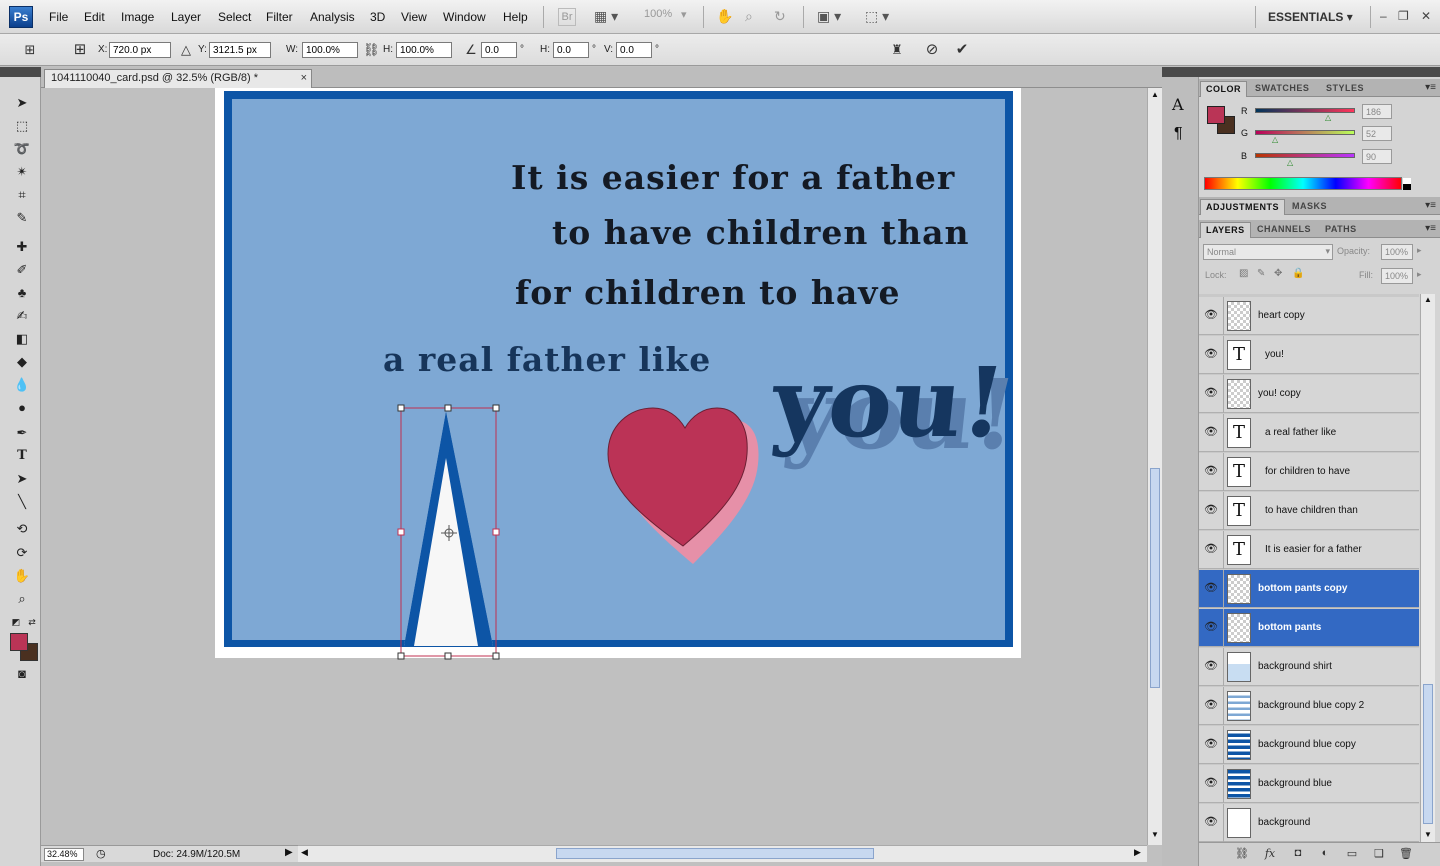  I want to click on layer-row: 👁 bottom pants, so click(1309, 628).